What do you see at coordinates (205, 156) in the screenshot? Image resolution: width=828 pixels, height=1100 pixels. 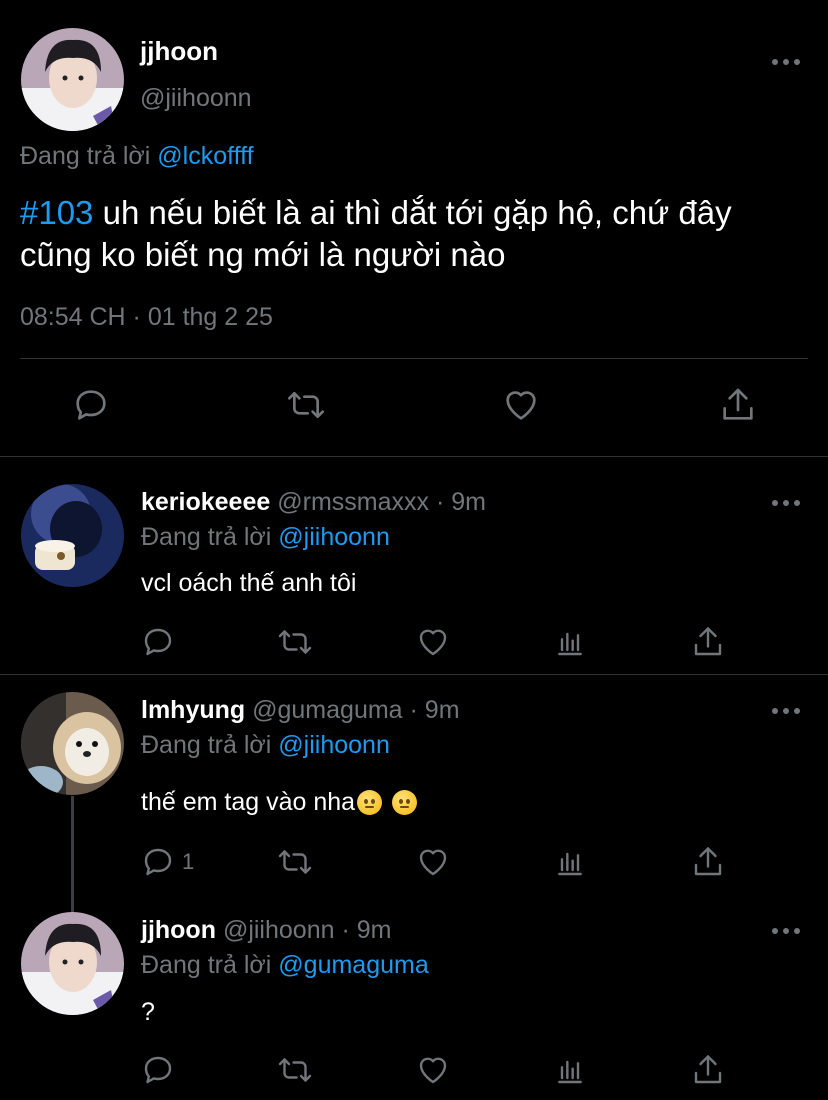 I see `replying-to-mention: @lckoffff` at bounding box center [205, 156].